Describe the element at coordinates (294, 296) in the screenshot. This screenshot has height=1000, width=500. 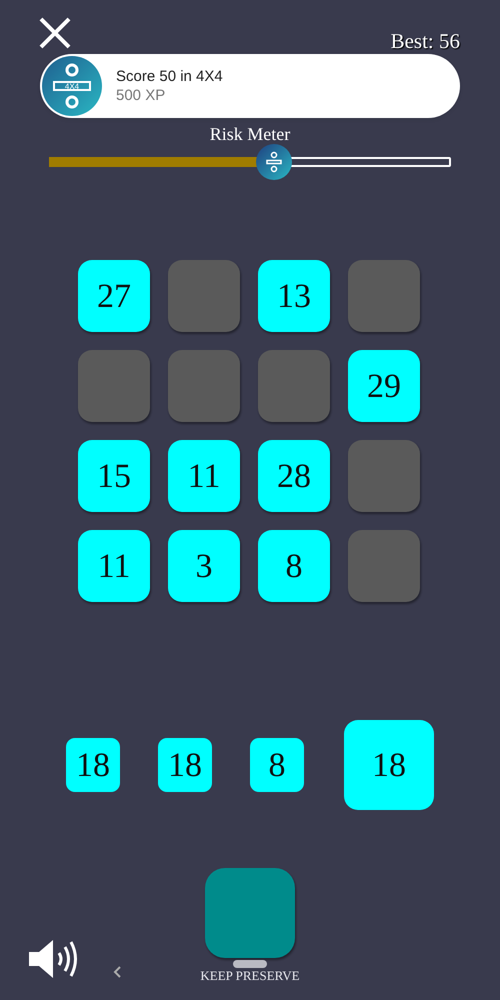
I see `number-tile: 13` at that location.